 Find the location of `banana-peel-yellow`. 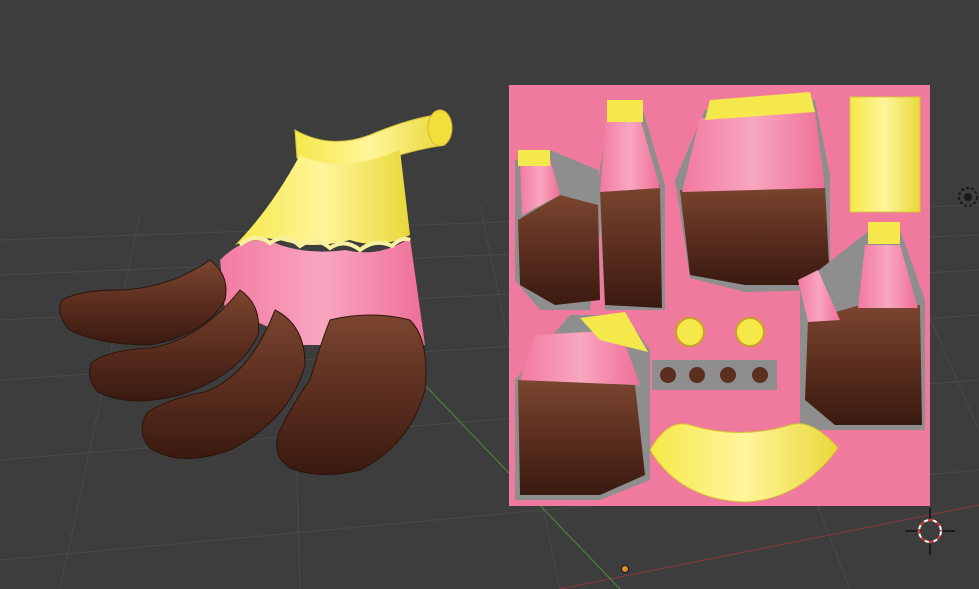

banana-peel-yellow is located at coordinates (322, 197).